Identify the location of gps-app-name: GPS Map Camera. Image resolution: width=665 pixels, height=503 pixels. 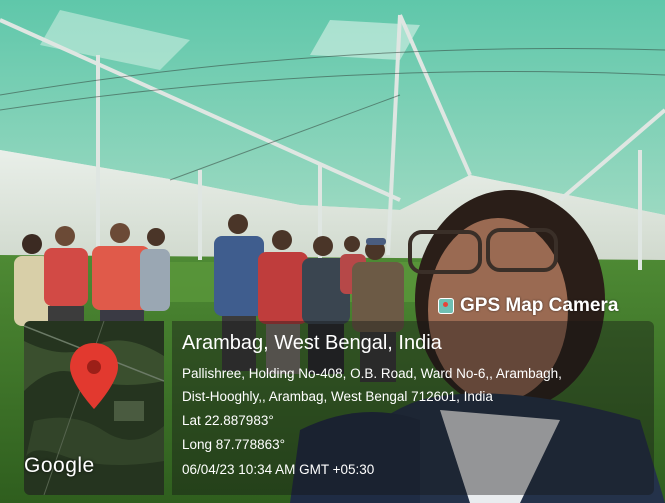
(539, 305).